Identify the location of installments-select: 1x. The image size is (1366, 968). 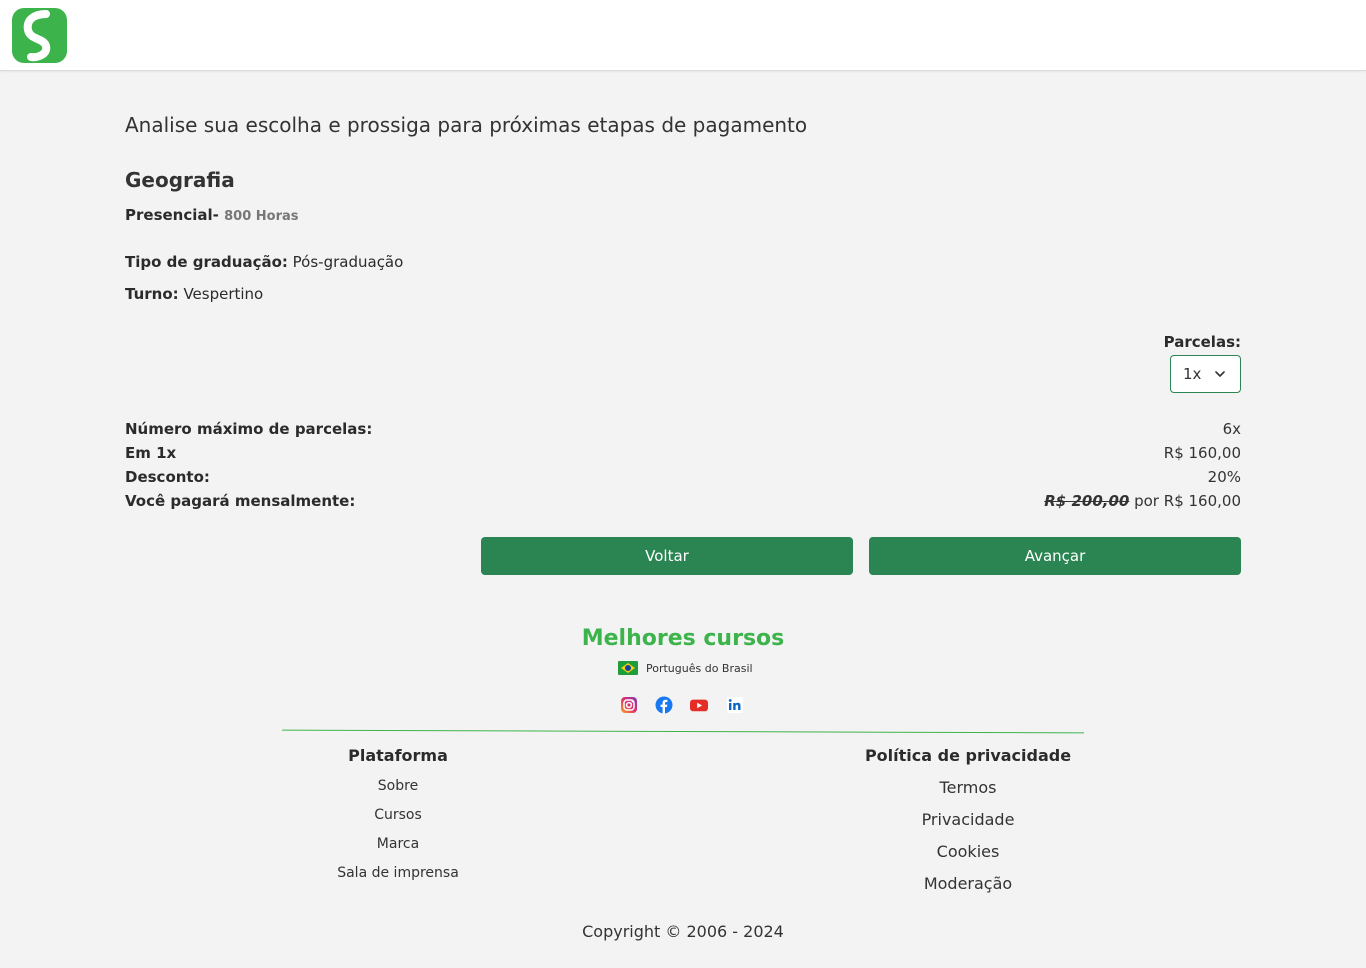
(1205, 374).